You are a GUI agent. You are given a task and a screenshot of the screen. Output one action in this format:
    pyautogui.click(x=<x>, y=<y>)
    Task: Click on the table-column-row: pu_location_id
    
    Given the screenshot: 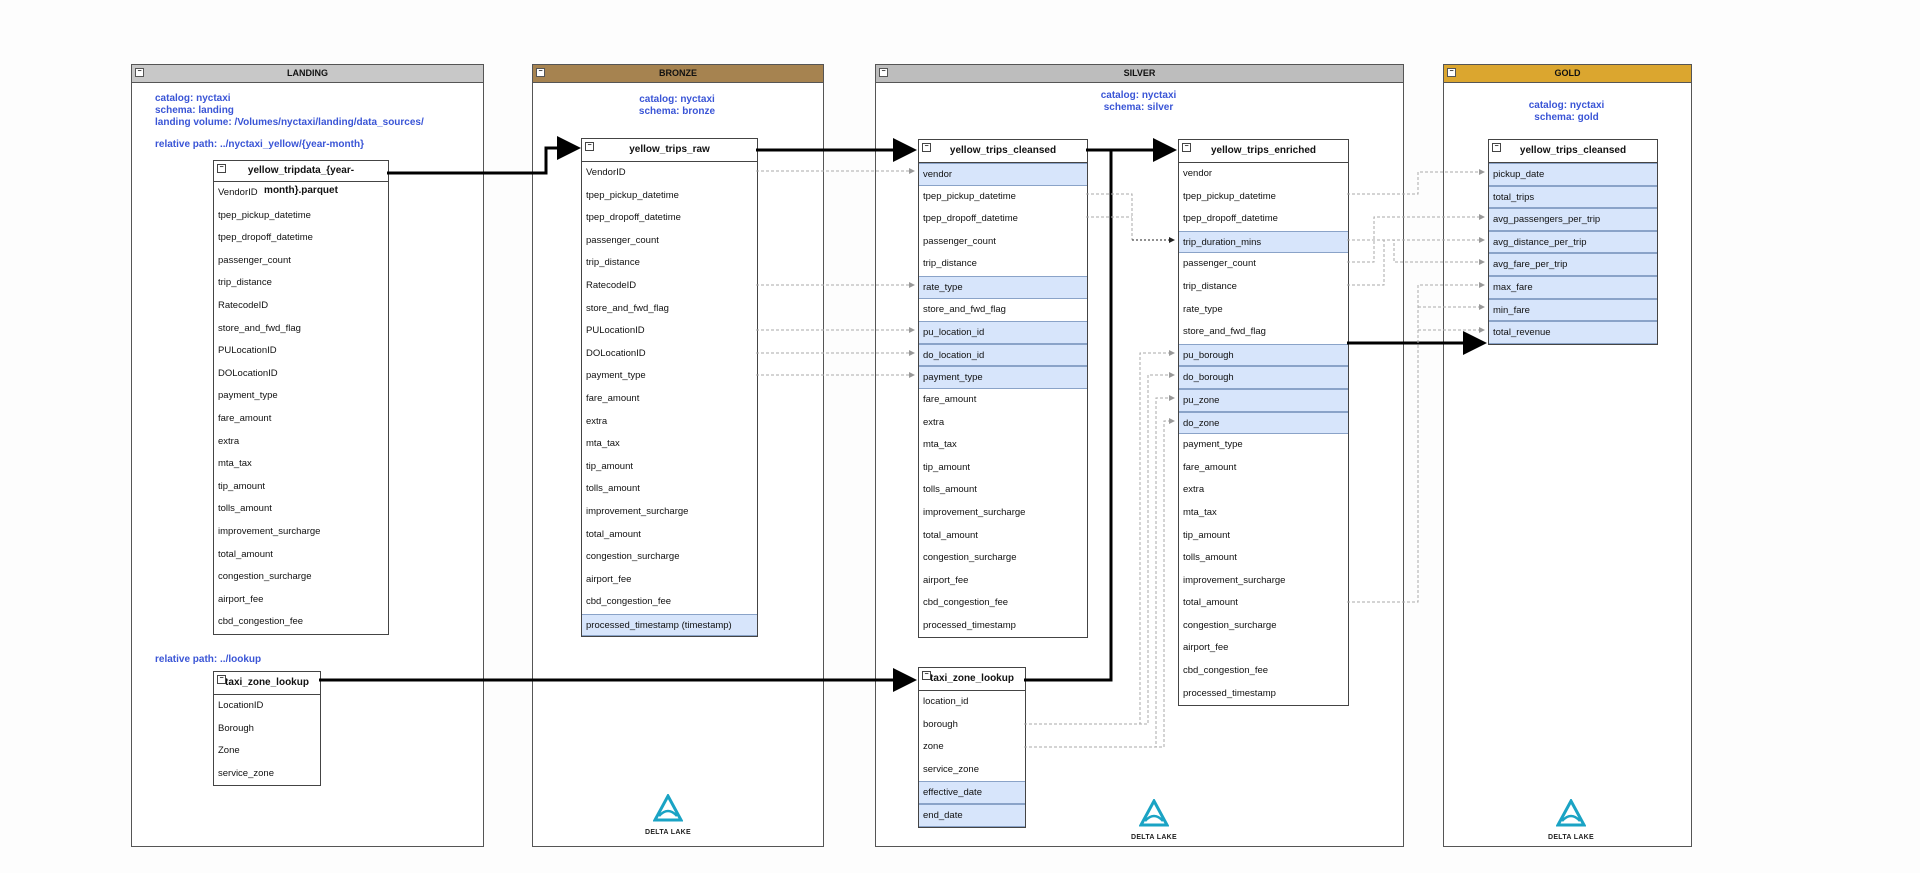 What is the action you would take?
    pyautogui.click(x=1003, y=332)
    